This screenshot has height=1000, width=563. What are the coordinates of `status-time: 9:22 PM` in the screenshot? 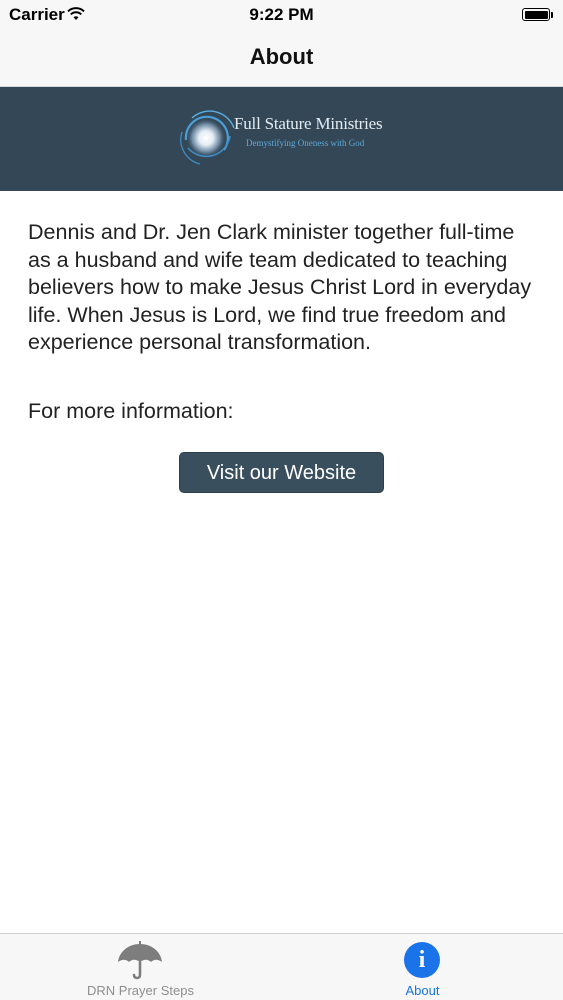 It's located at (281, 14).